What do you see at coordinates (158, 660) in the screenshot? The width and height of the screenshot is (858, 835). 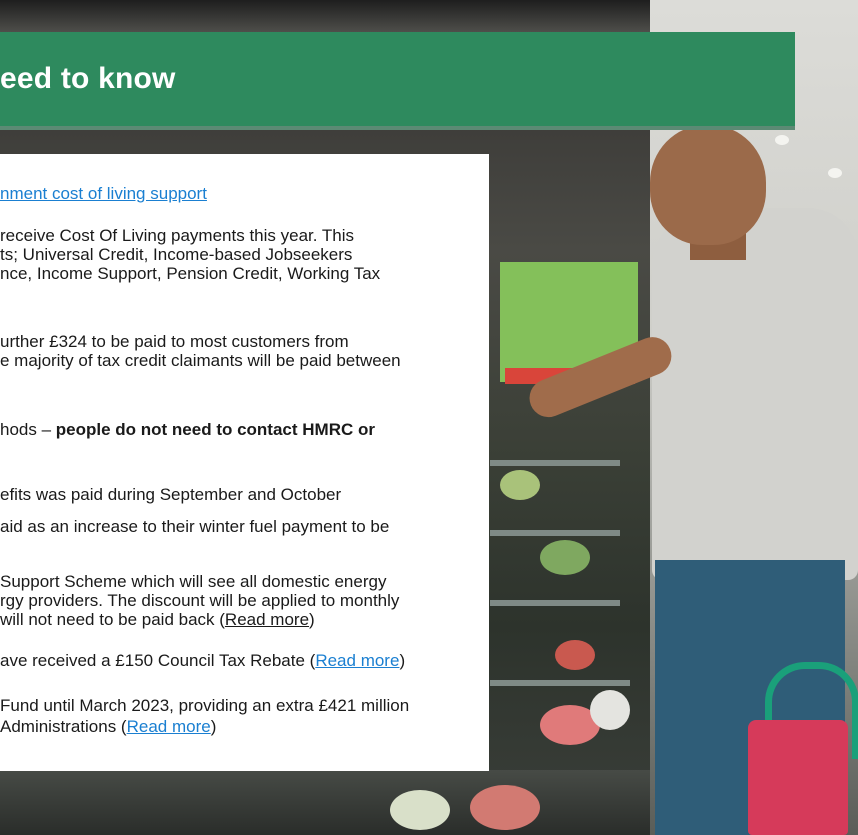 I see `text-fragment: ave received a £150 Council Tax Rebate (` at bounding box center [158, 660].